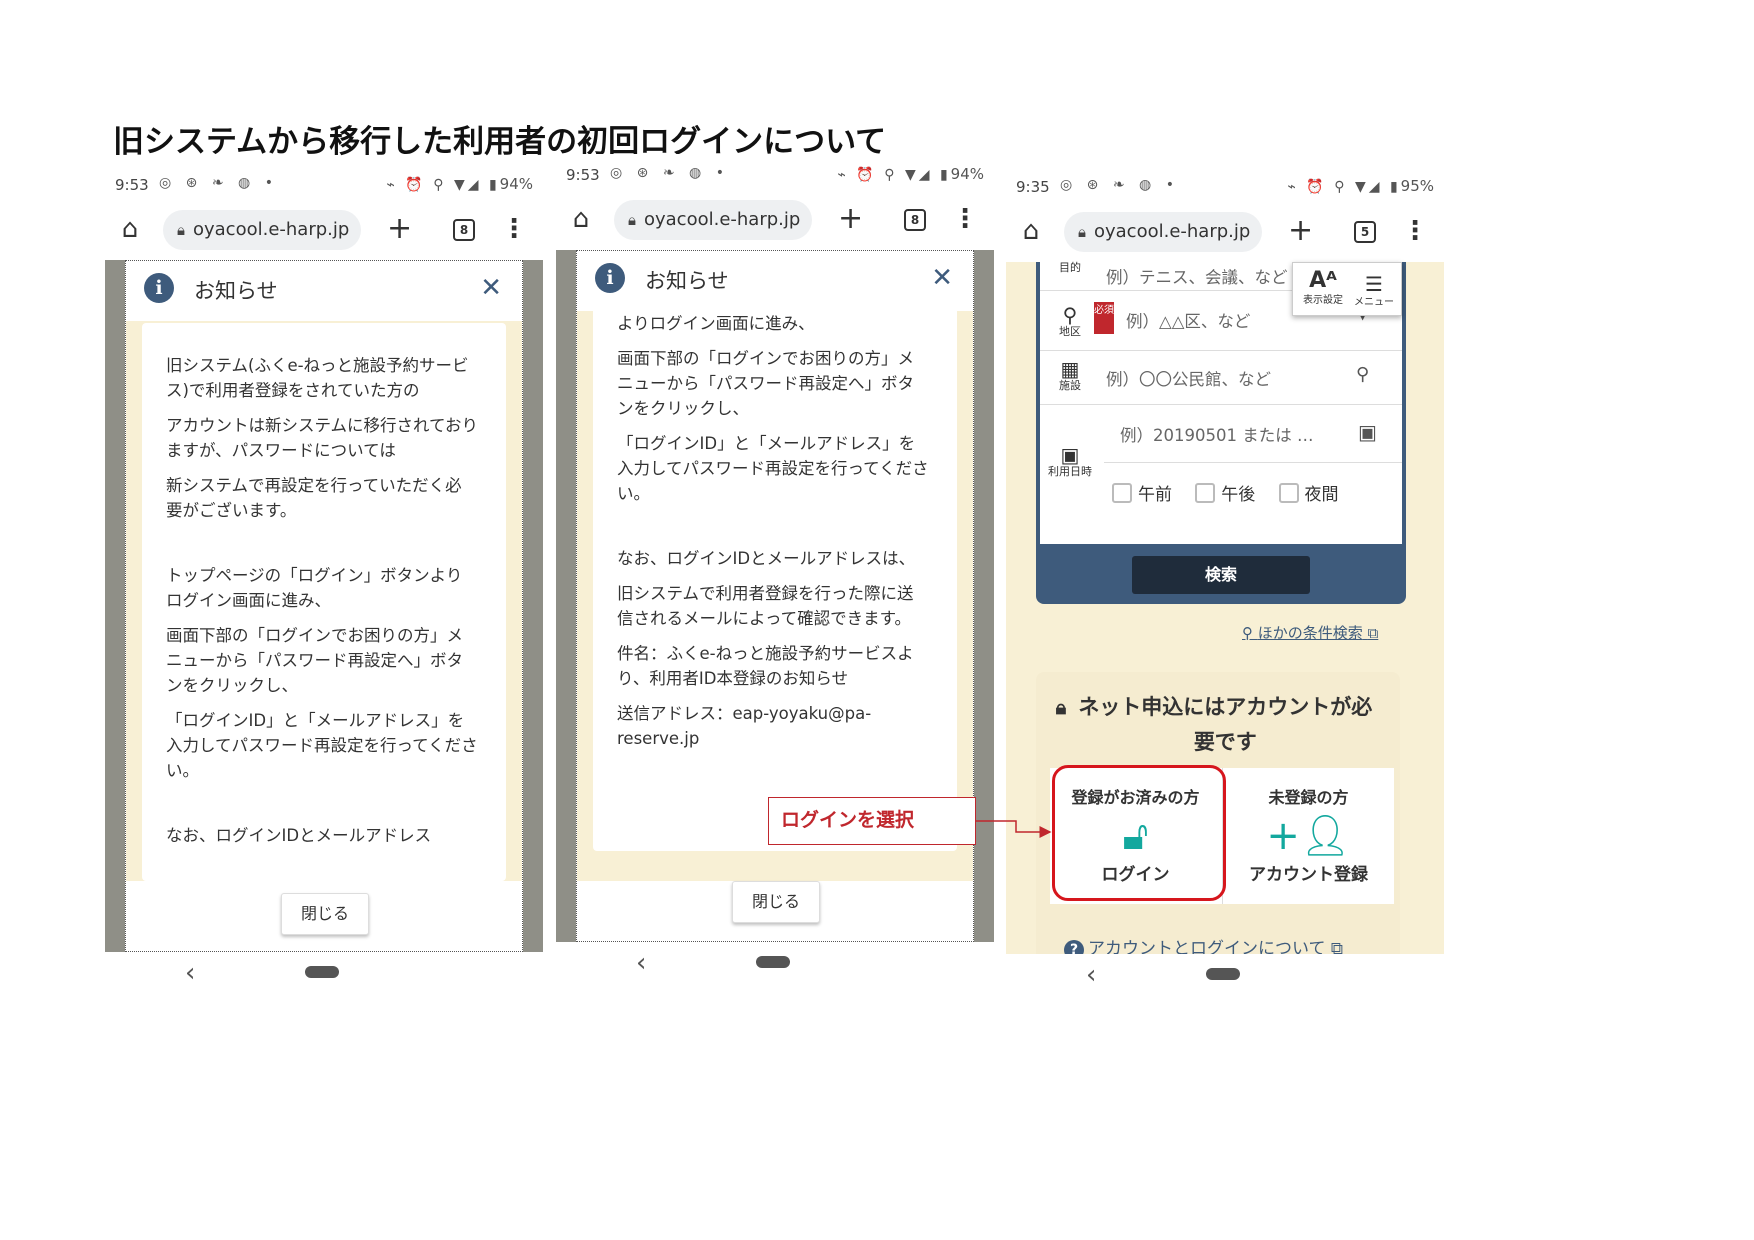 The width and height of the screenshot is (1754, 1240). Describe the element at coordinates (1188, 320) in the screenshot. I see `area-select: 例）△△区、など` at that location.